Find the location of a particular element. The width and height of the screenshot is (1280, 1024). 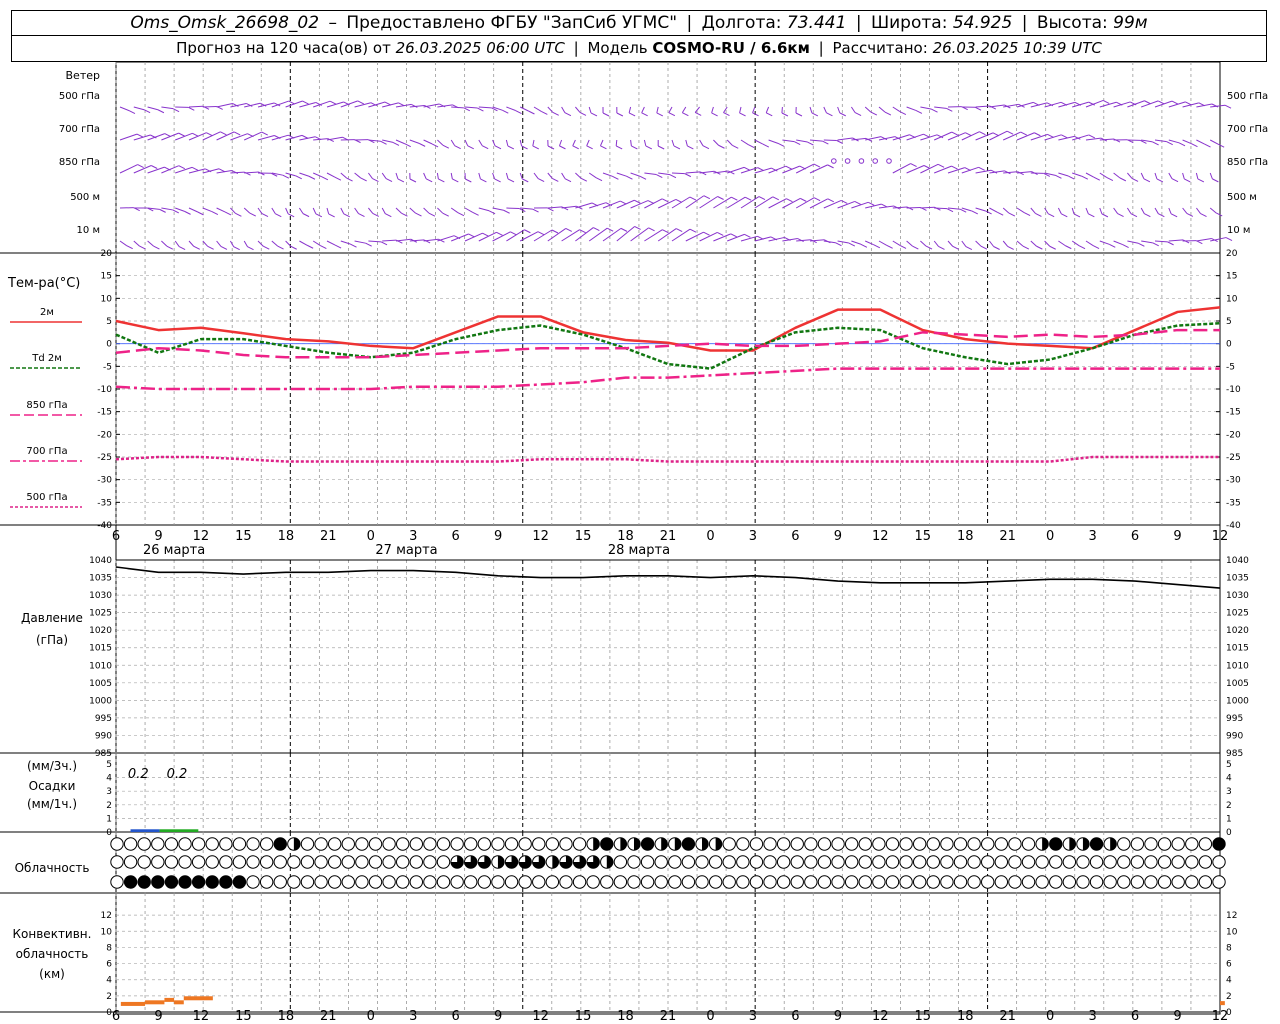

y-tick-label: -5 is located at coordinates (107, 367).